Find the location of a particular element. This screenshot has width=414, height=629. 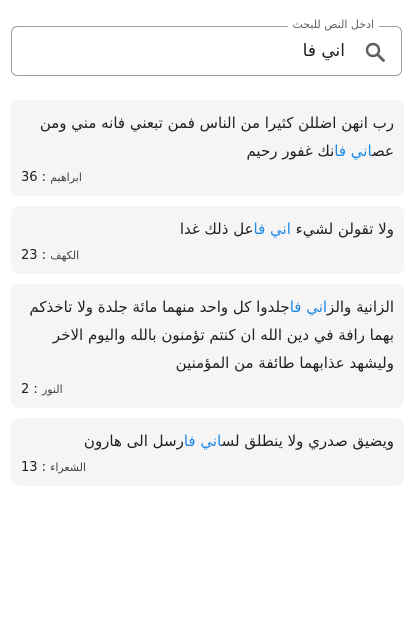

search-label: ادخل النص للبحث is located at coordinates (333, 24).